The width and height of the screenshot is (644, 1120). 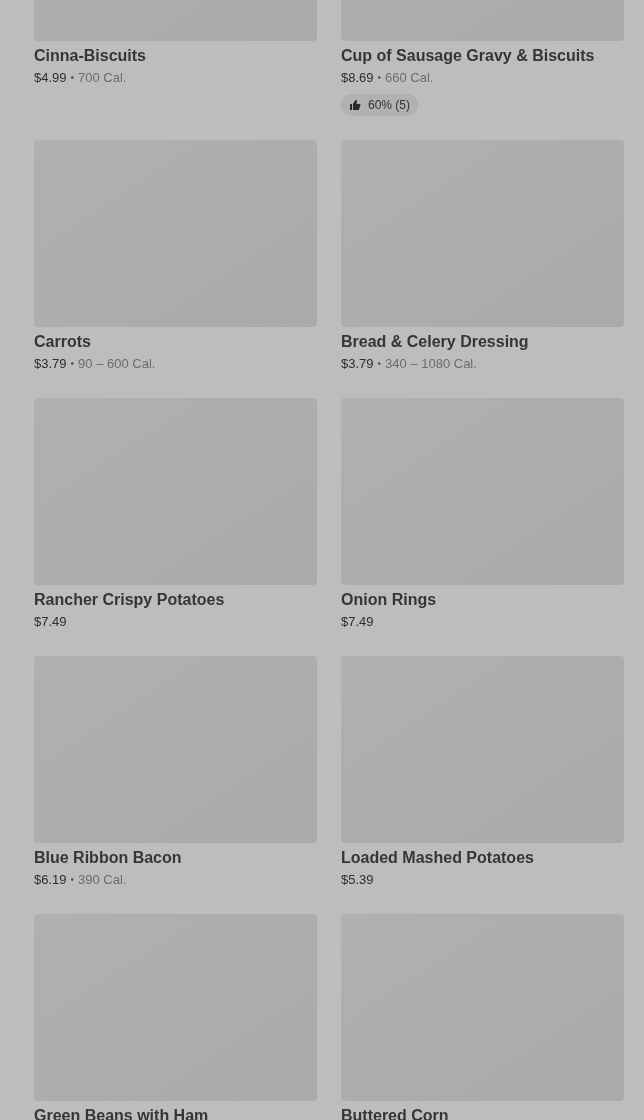 I want to click on thumbs-up-icon, so click(x=355, y=105).